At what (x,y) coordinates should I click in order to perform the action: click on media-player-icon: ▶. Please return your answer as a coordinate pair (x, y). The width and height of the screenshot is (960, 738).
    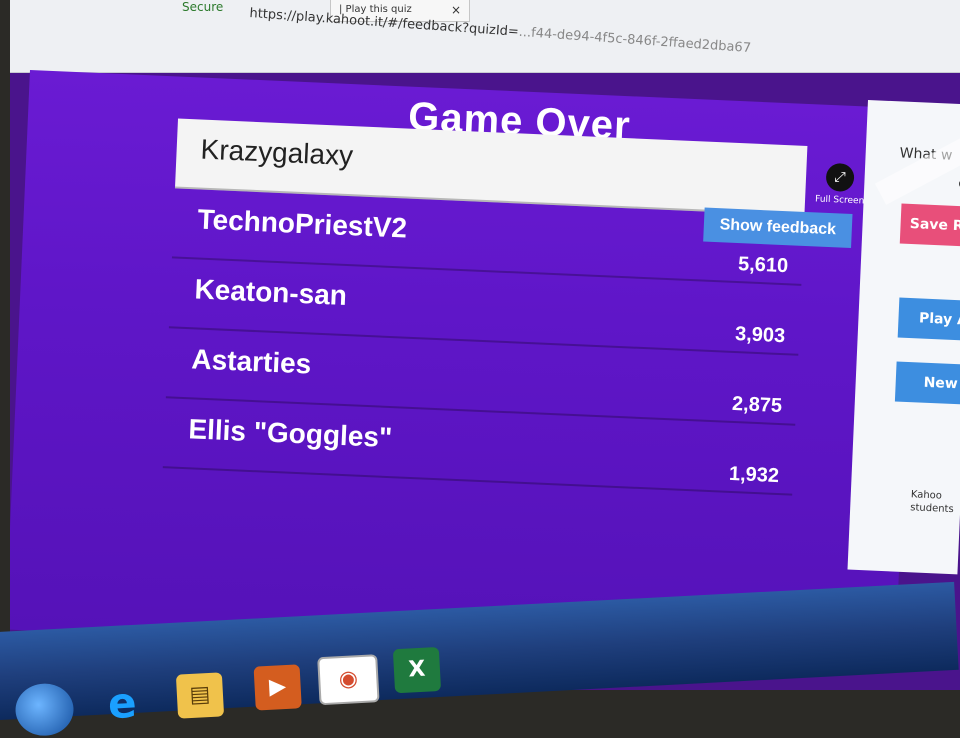
    Looking at the image, I should click on (277, 687).